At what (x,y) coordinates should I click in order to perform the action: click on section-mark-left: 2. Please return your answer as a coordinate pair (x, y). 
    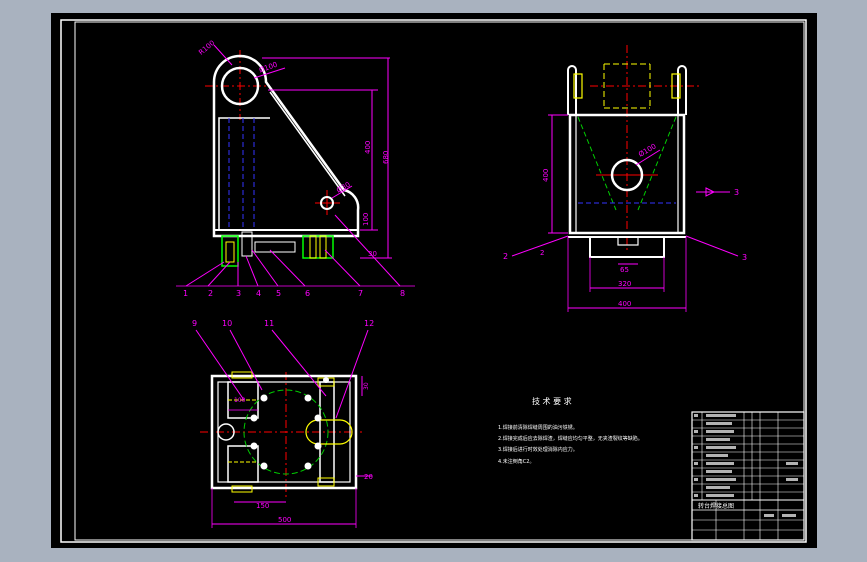
    Looking at the image, I should click on (505, 256).